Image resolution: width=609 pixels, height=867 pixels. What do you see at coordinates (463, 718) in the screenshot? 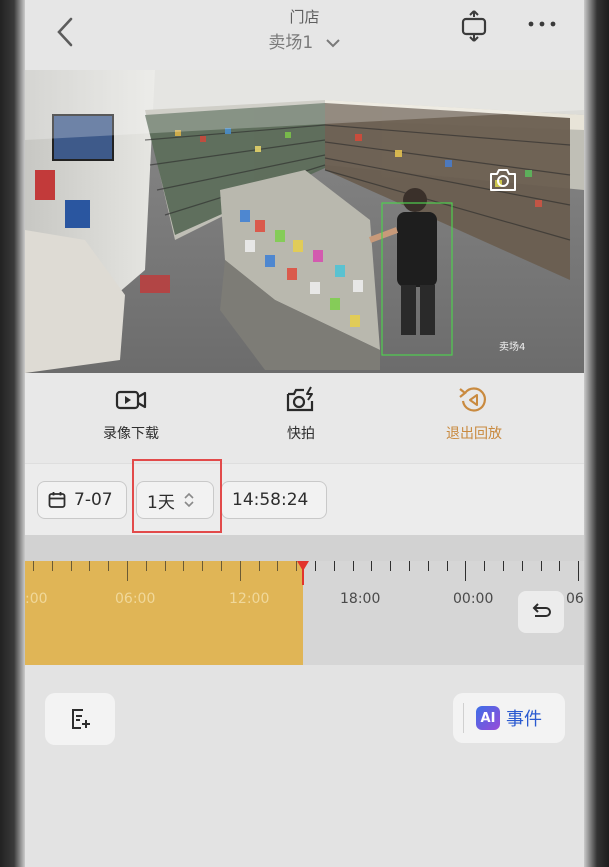
I see `divider` at bounding box center [463, 718].